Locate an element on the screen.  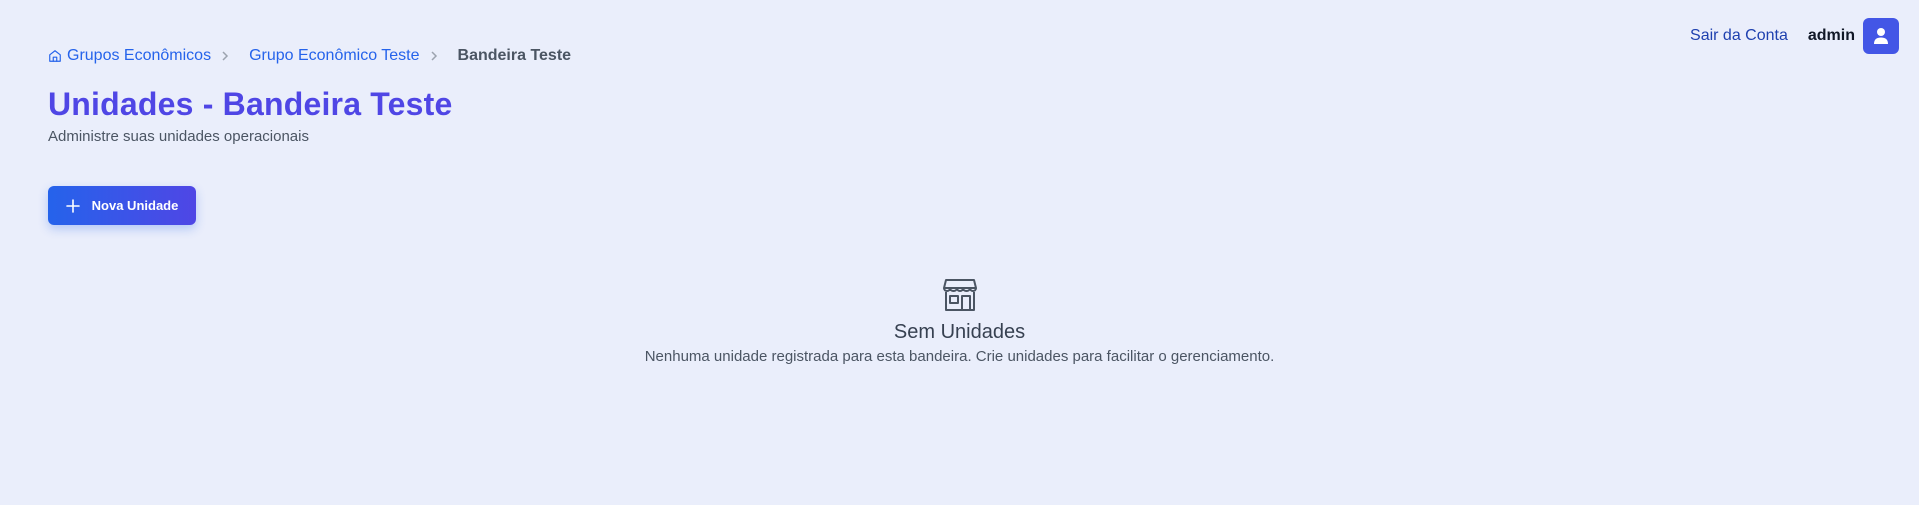
breadcrumb-label: Grupos Econômicos is located at coordinates (139, 55).